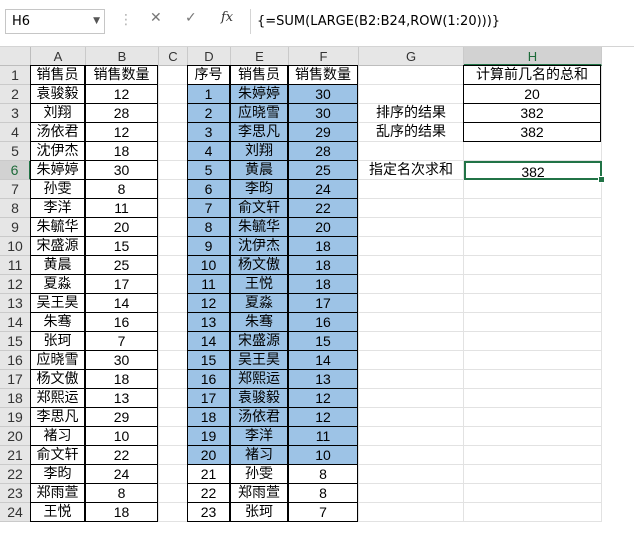 The image size is (634, 545). Describe the element at coordinates (15, 56) in the screenshot. I see `select-all-corner` at that location.